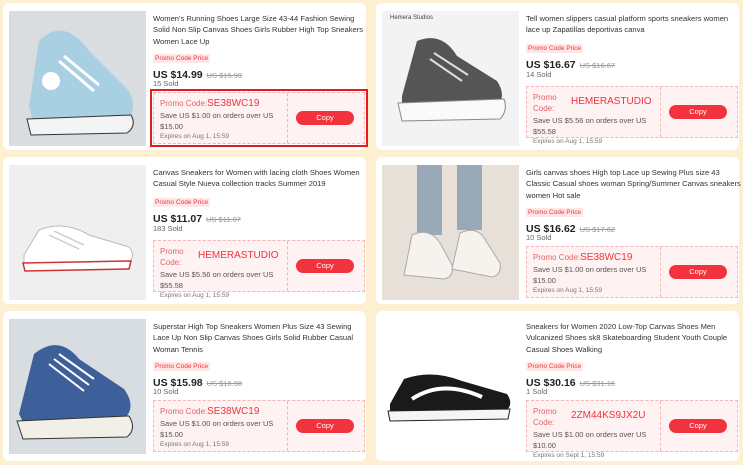  I want to click on original-price: US $15.99, so click(224, 75).